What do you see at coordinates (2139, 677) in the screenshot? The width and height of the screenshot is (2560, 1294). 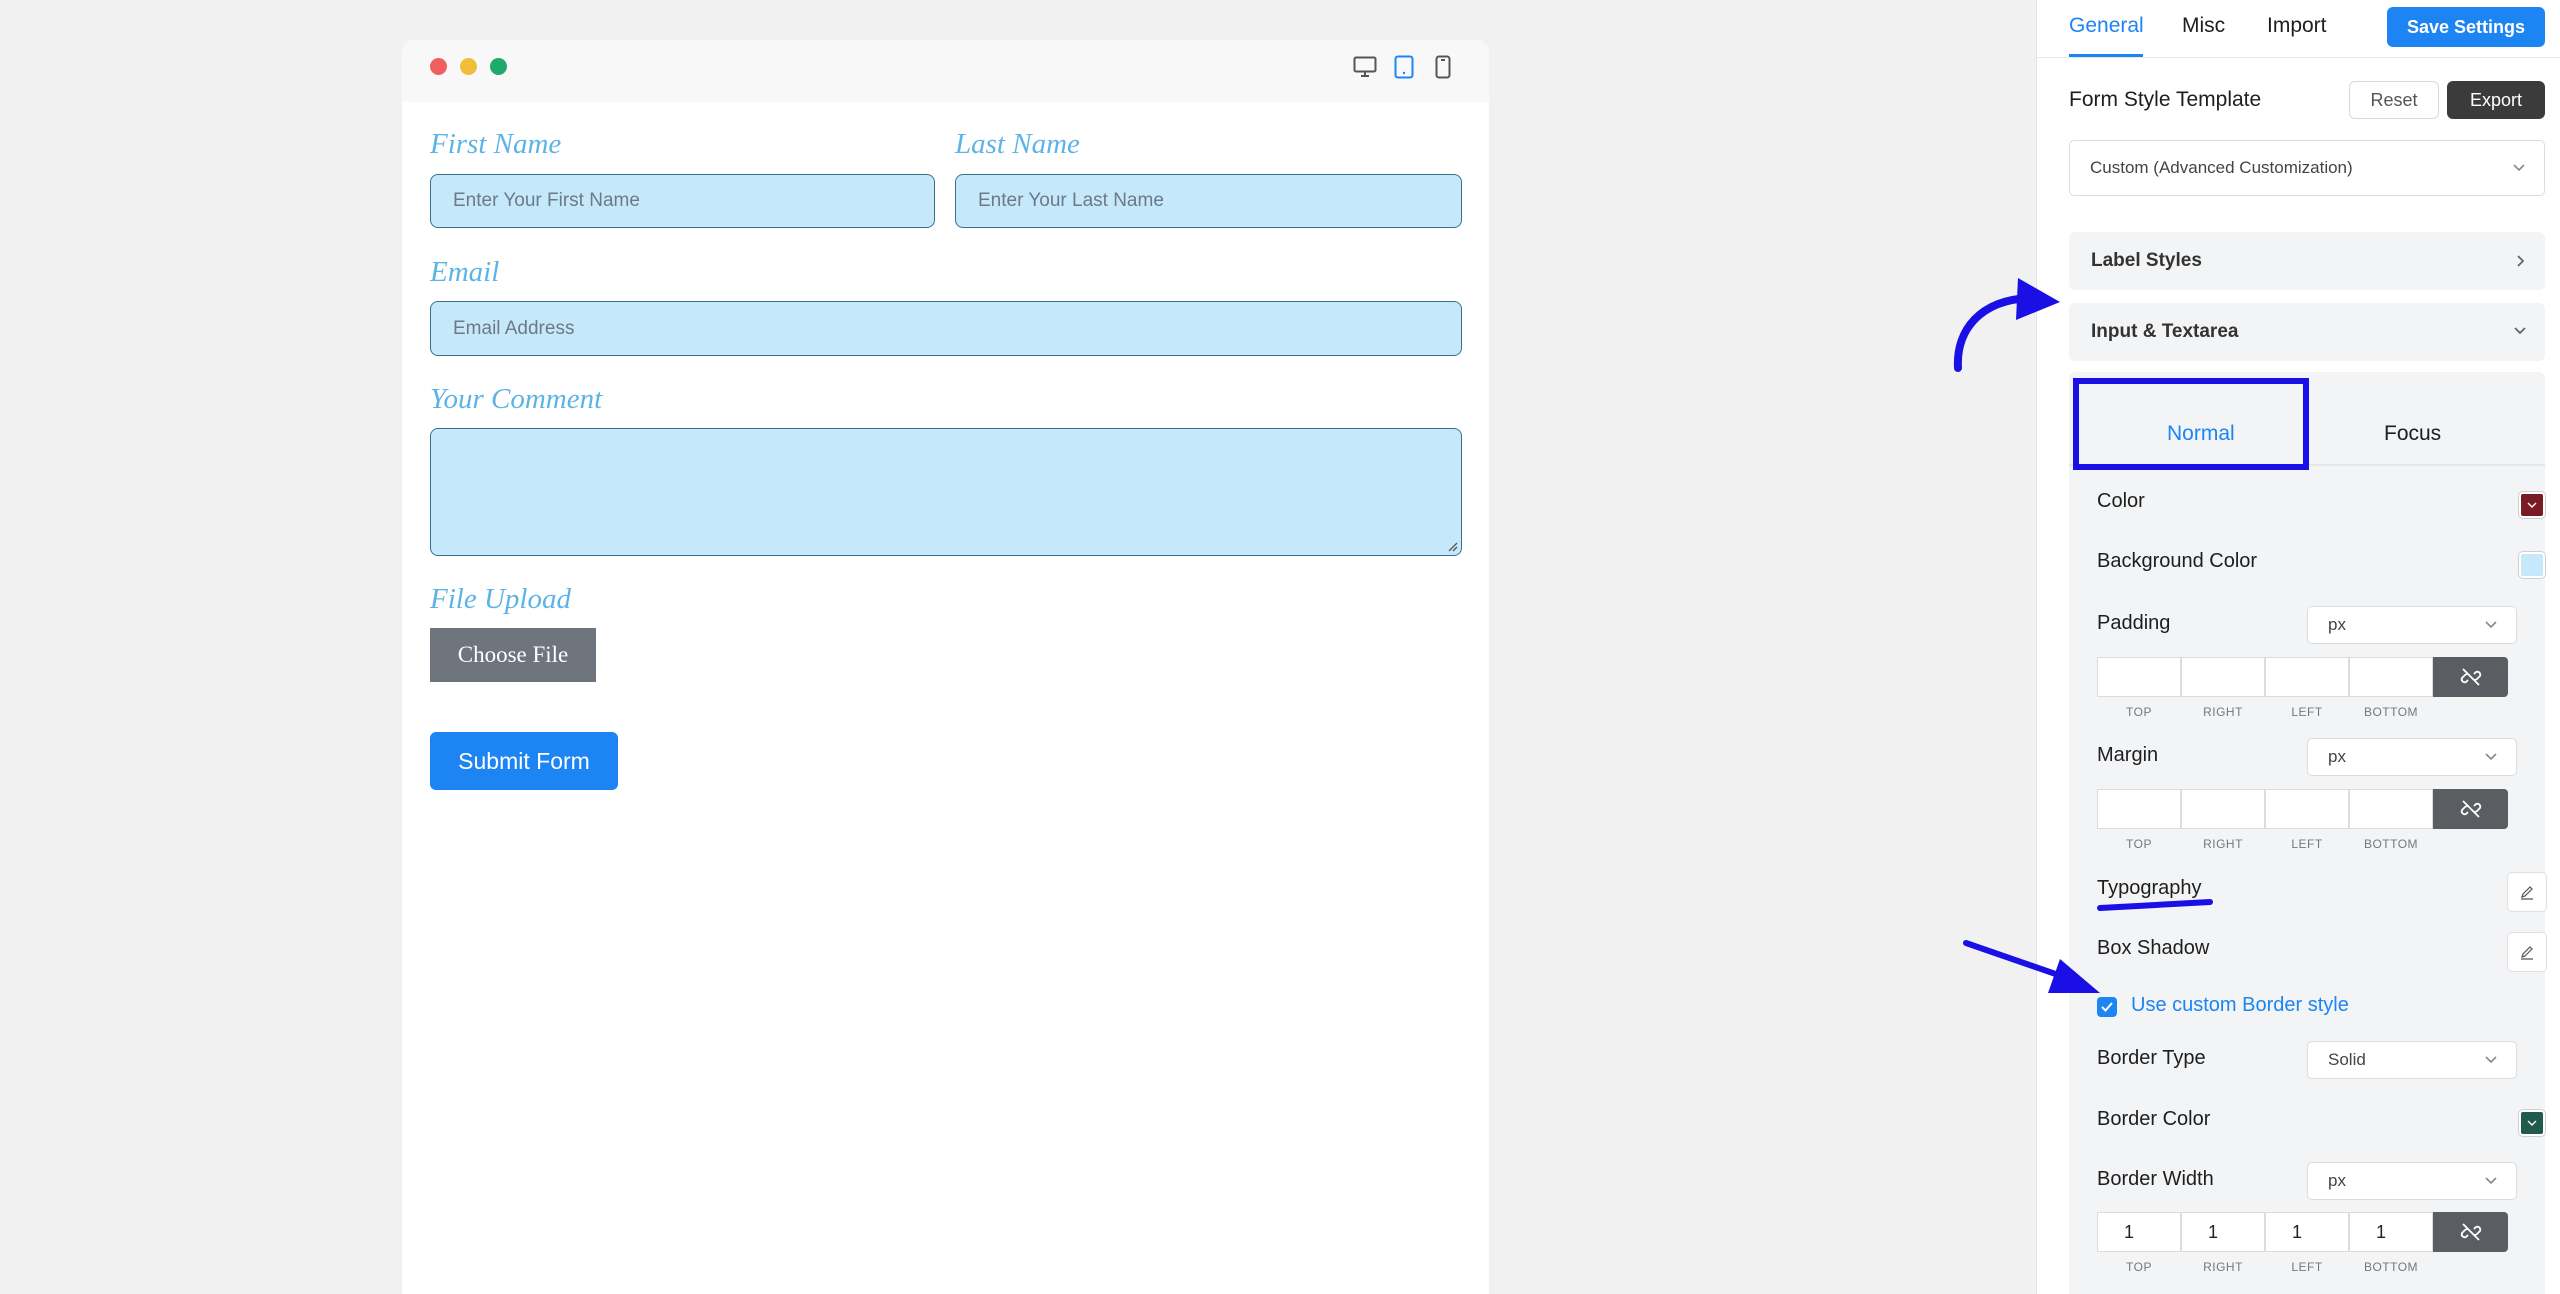 I see `padding-top-input` at bounding box center [2139, 677].